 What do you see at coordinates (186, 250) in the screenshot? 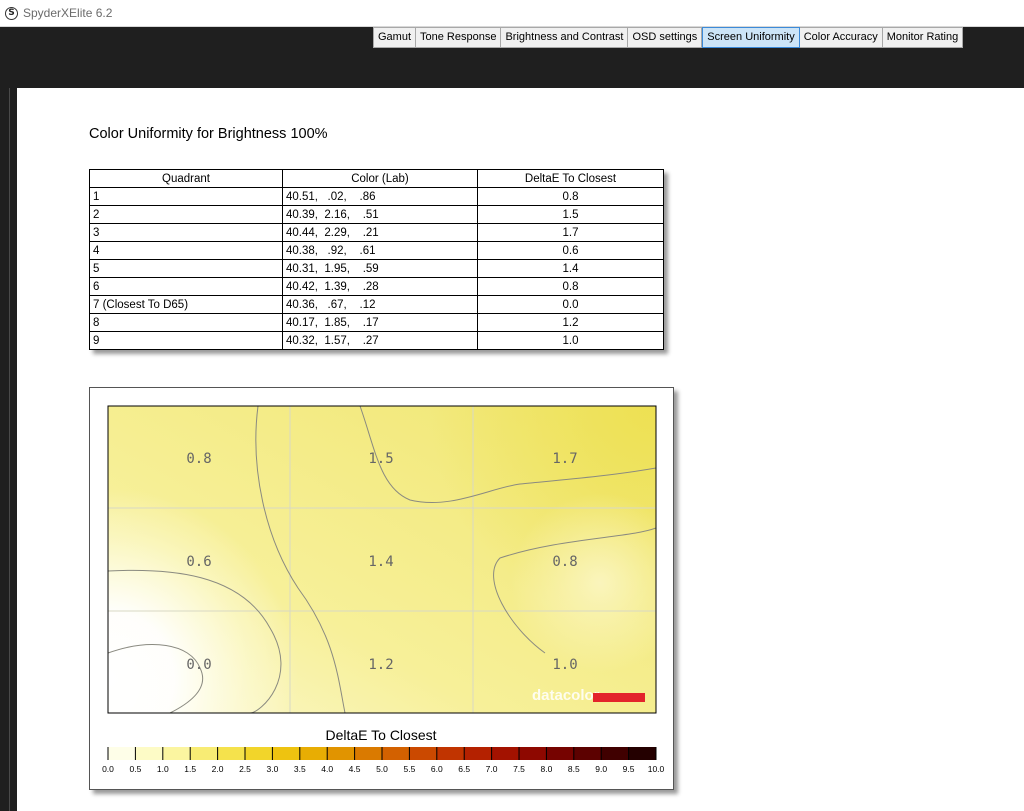
I see `quadrant-cell: 4` at bounding box center [186, 250].